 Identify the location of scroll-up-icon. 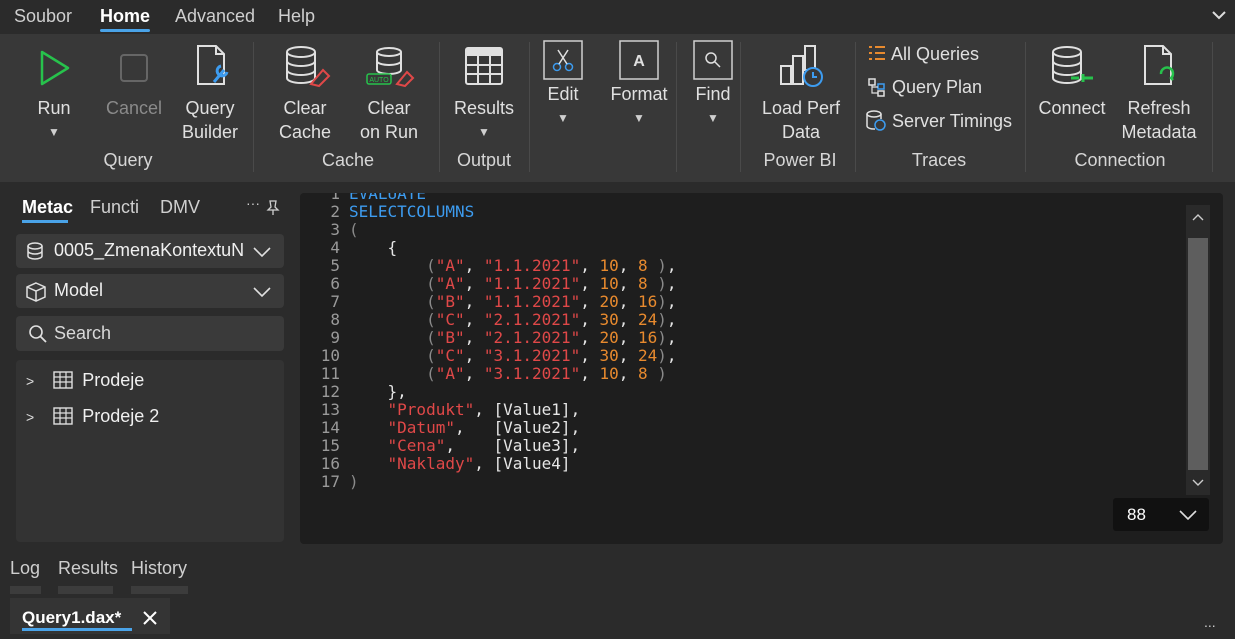
(1198, 217).